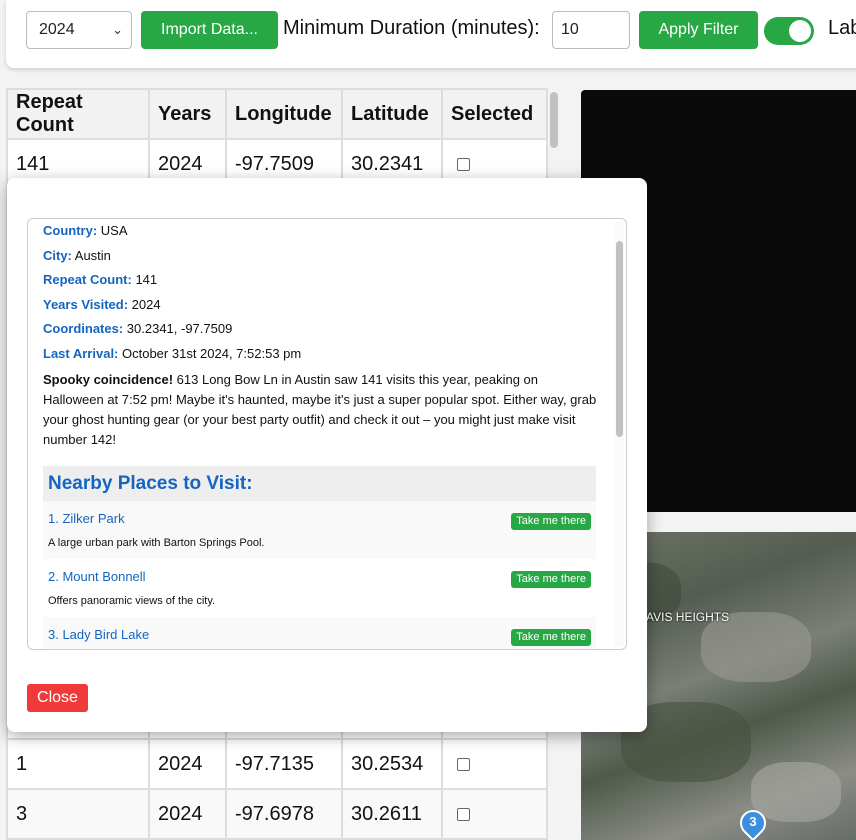 This screenshot has width=856, height=840. Describe the element at coordinates (108, 379) in the screenshot. I see `description-headline: Spooky coincidence!` at that location.